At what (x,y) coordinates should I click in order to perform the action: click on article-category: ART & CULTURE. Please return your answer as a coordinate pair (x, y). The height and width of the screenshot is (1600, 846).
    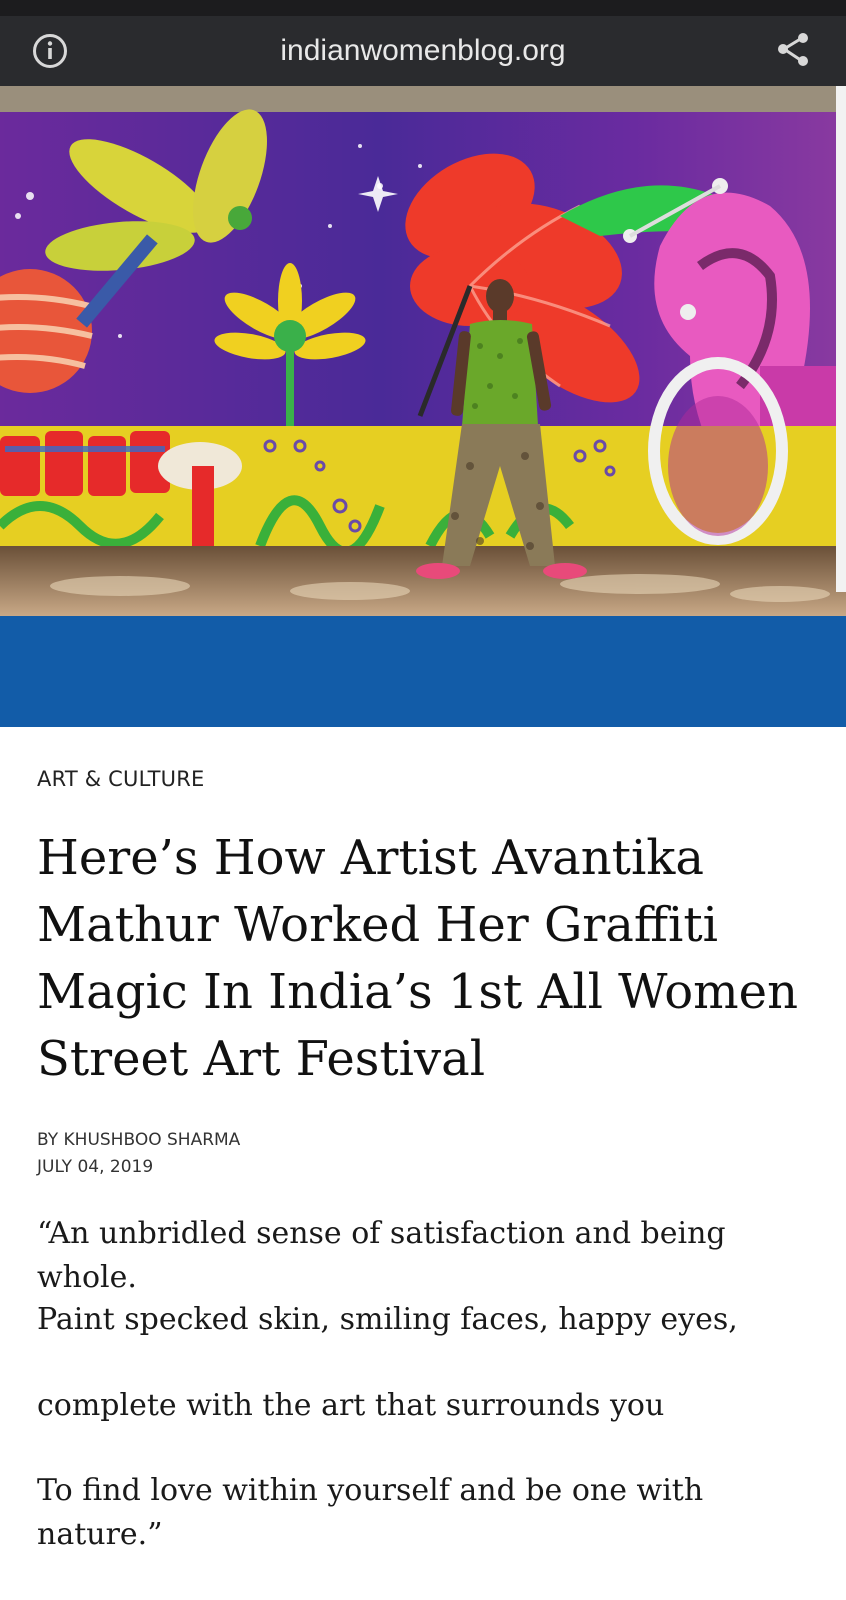
    Looking at the image, I should click on (120, 779).